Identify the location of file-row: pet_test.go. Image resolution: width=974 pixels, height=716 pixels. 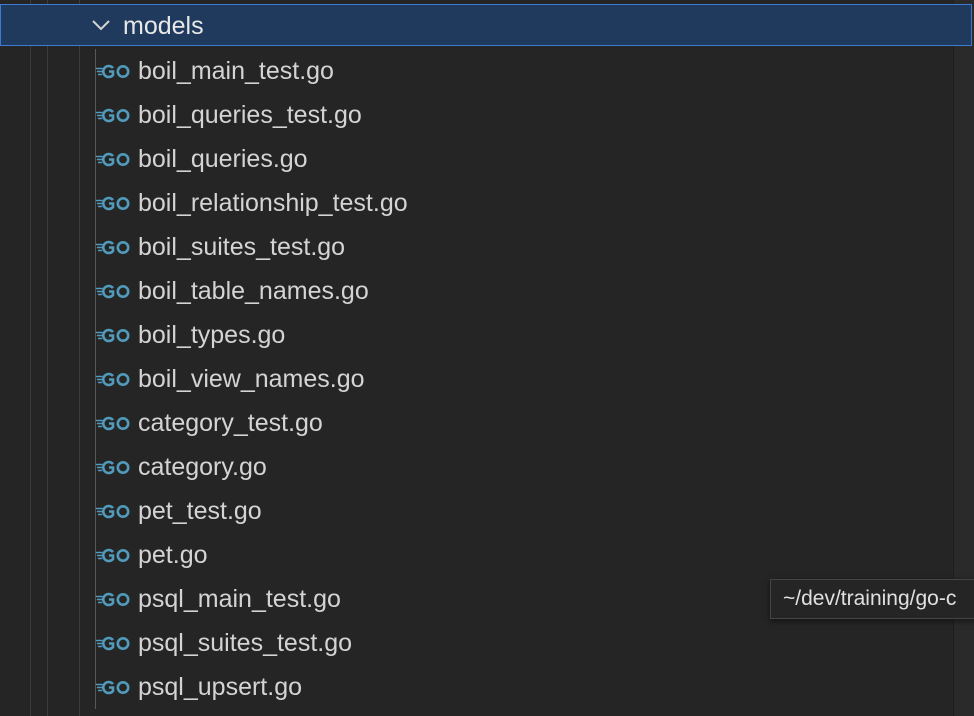
(477, 511).